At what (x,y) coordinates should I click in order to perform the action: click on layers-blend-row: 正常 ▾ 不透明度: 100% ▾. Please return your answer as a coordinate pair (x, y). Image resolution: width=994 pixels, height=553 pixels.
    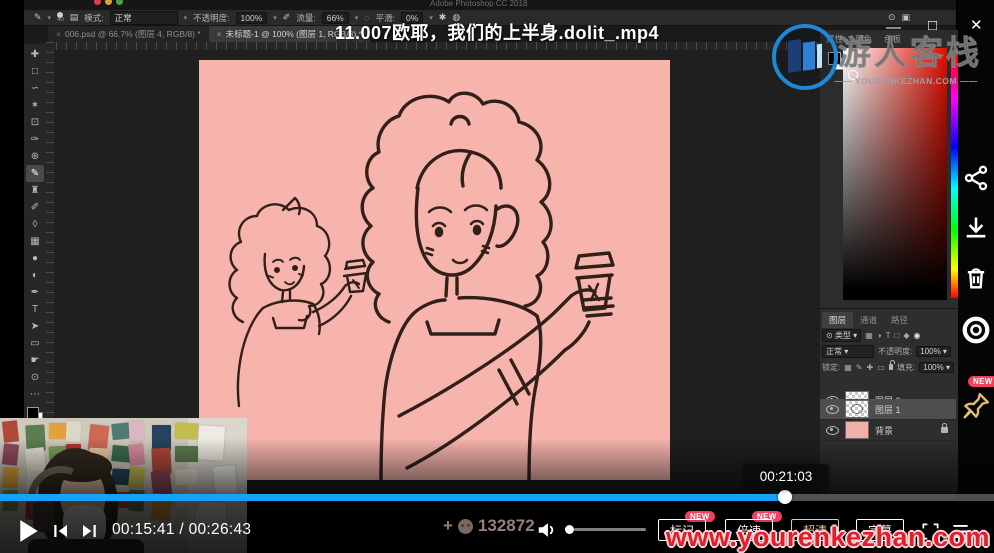
    Looking at the image, I should click on (888, 351).